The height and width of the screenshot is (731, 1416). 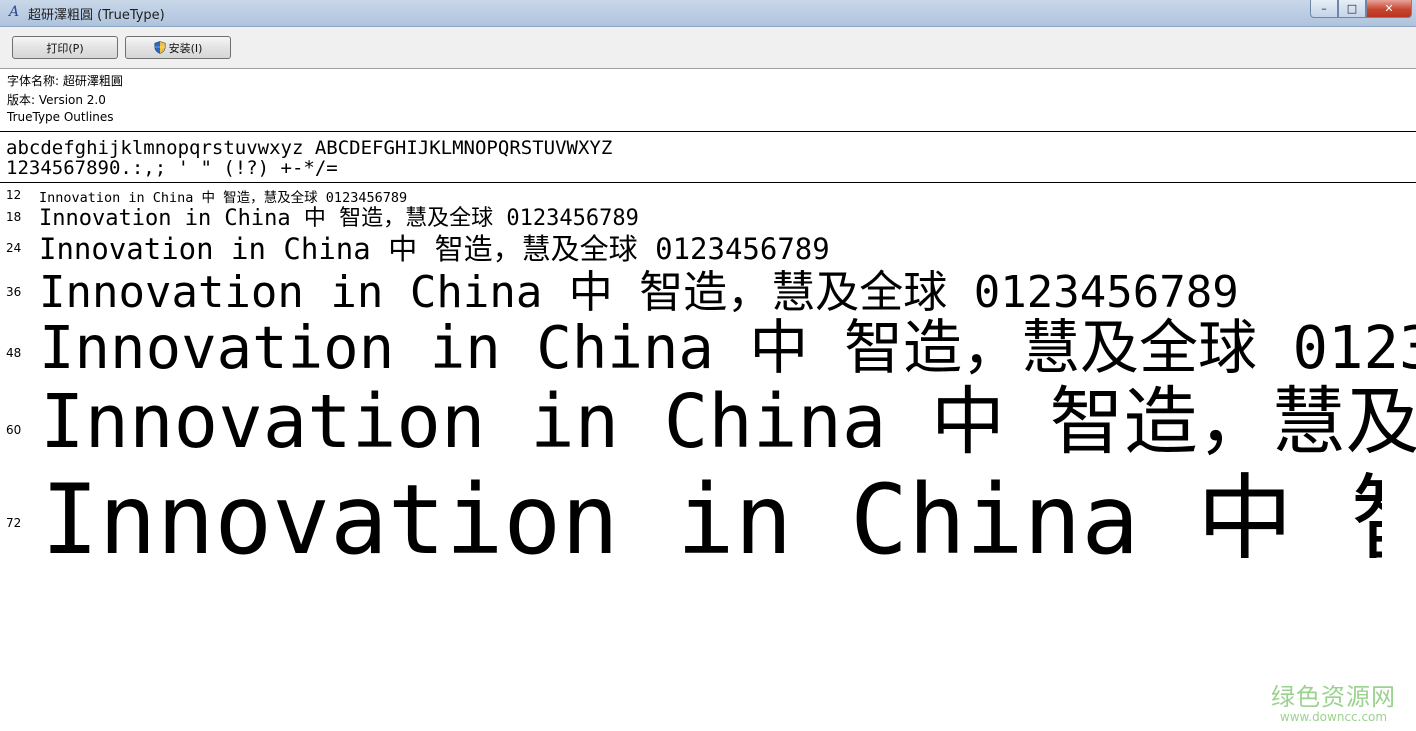 What do you see at coordinates (1389, 9) in the screenshot?
I see `close-button: ✕` at bounding box center [1389, 9].